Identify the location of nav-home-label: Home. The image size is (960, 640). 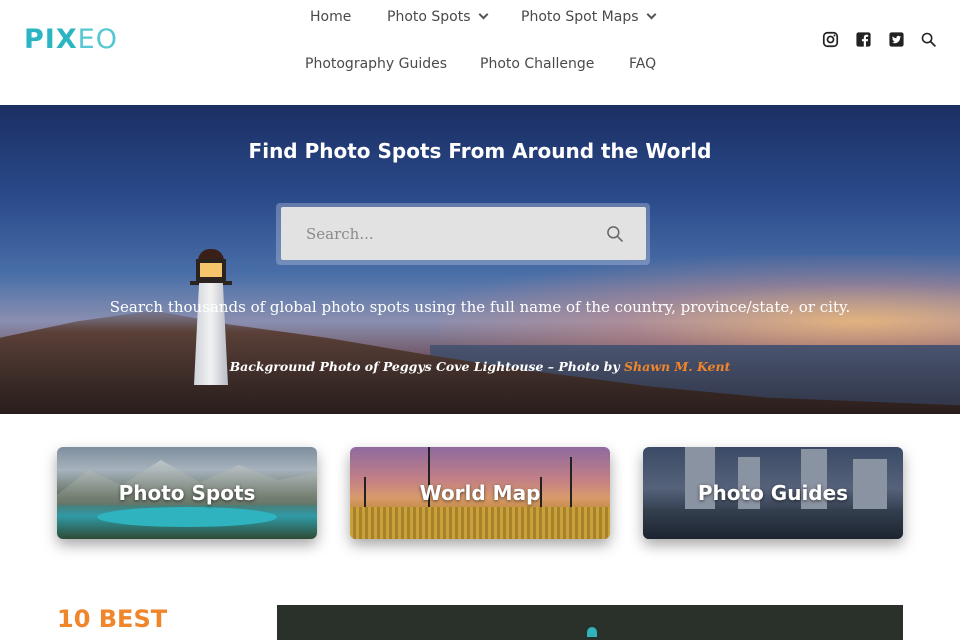
(331, 17).